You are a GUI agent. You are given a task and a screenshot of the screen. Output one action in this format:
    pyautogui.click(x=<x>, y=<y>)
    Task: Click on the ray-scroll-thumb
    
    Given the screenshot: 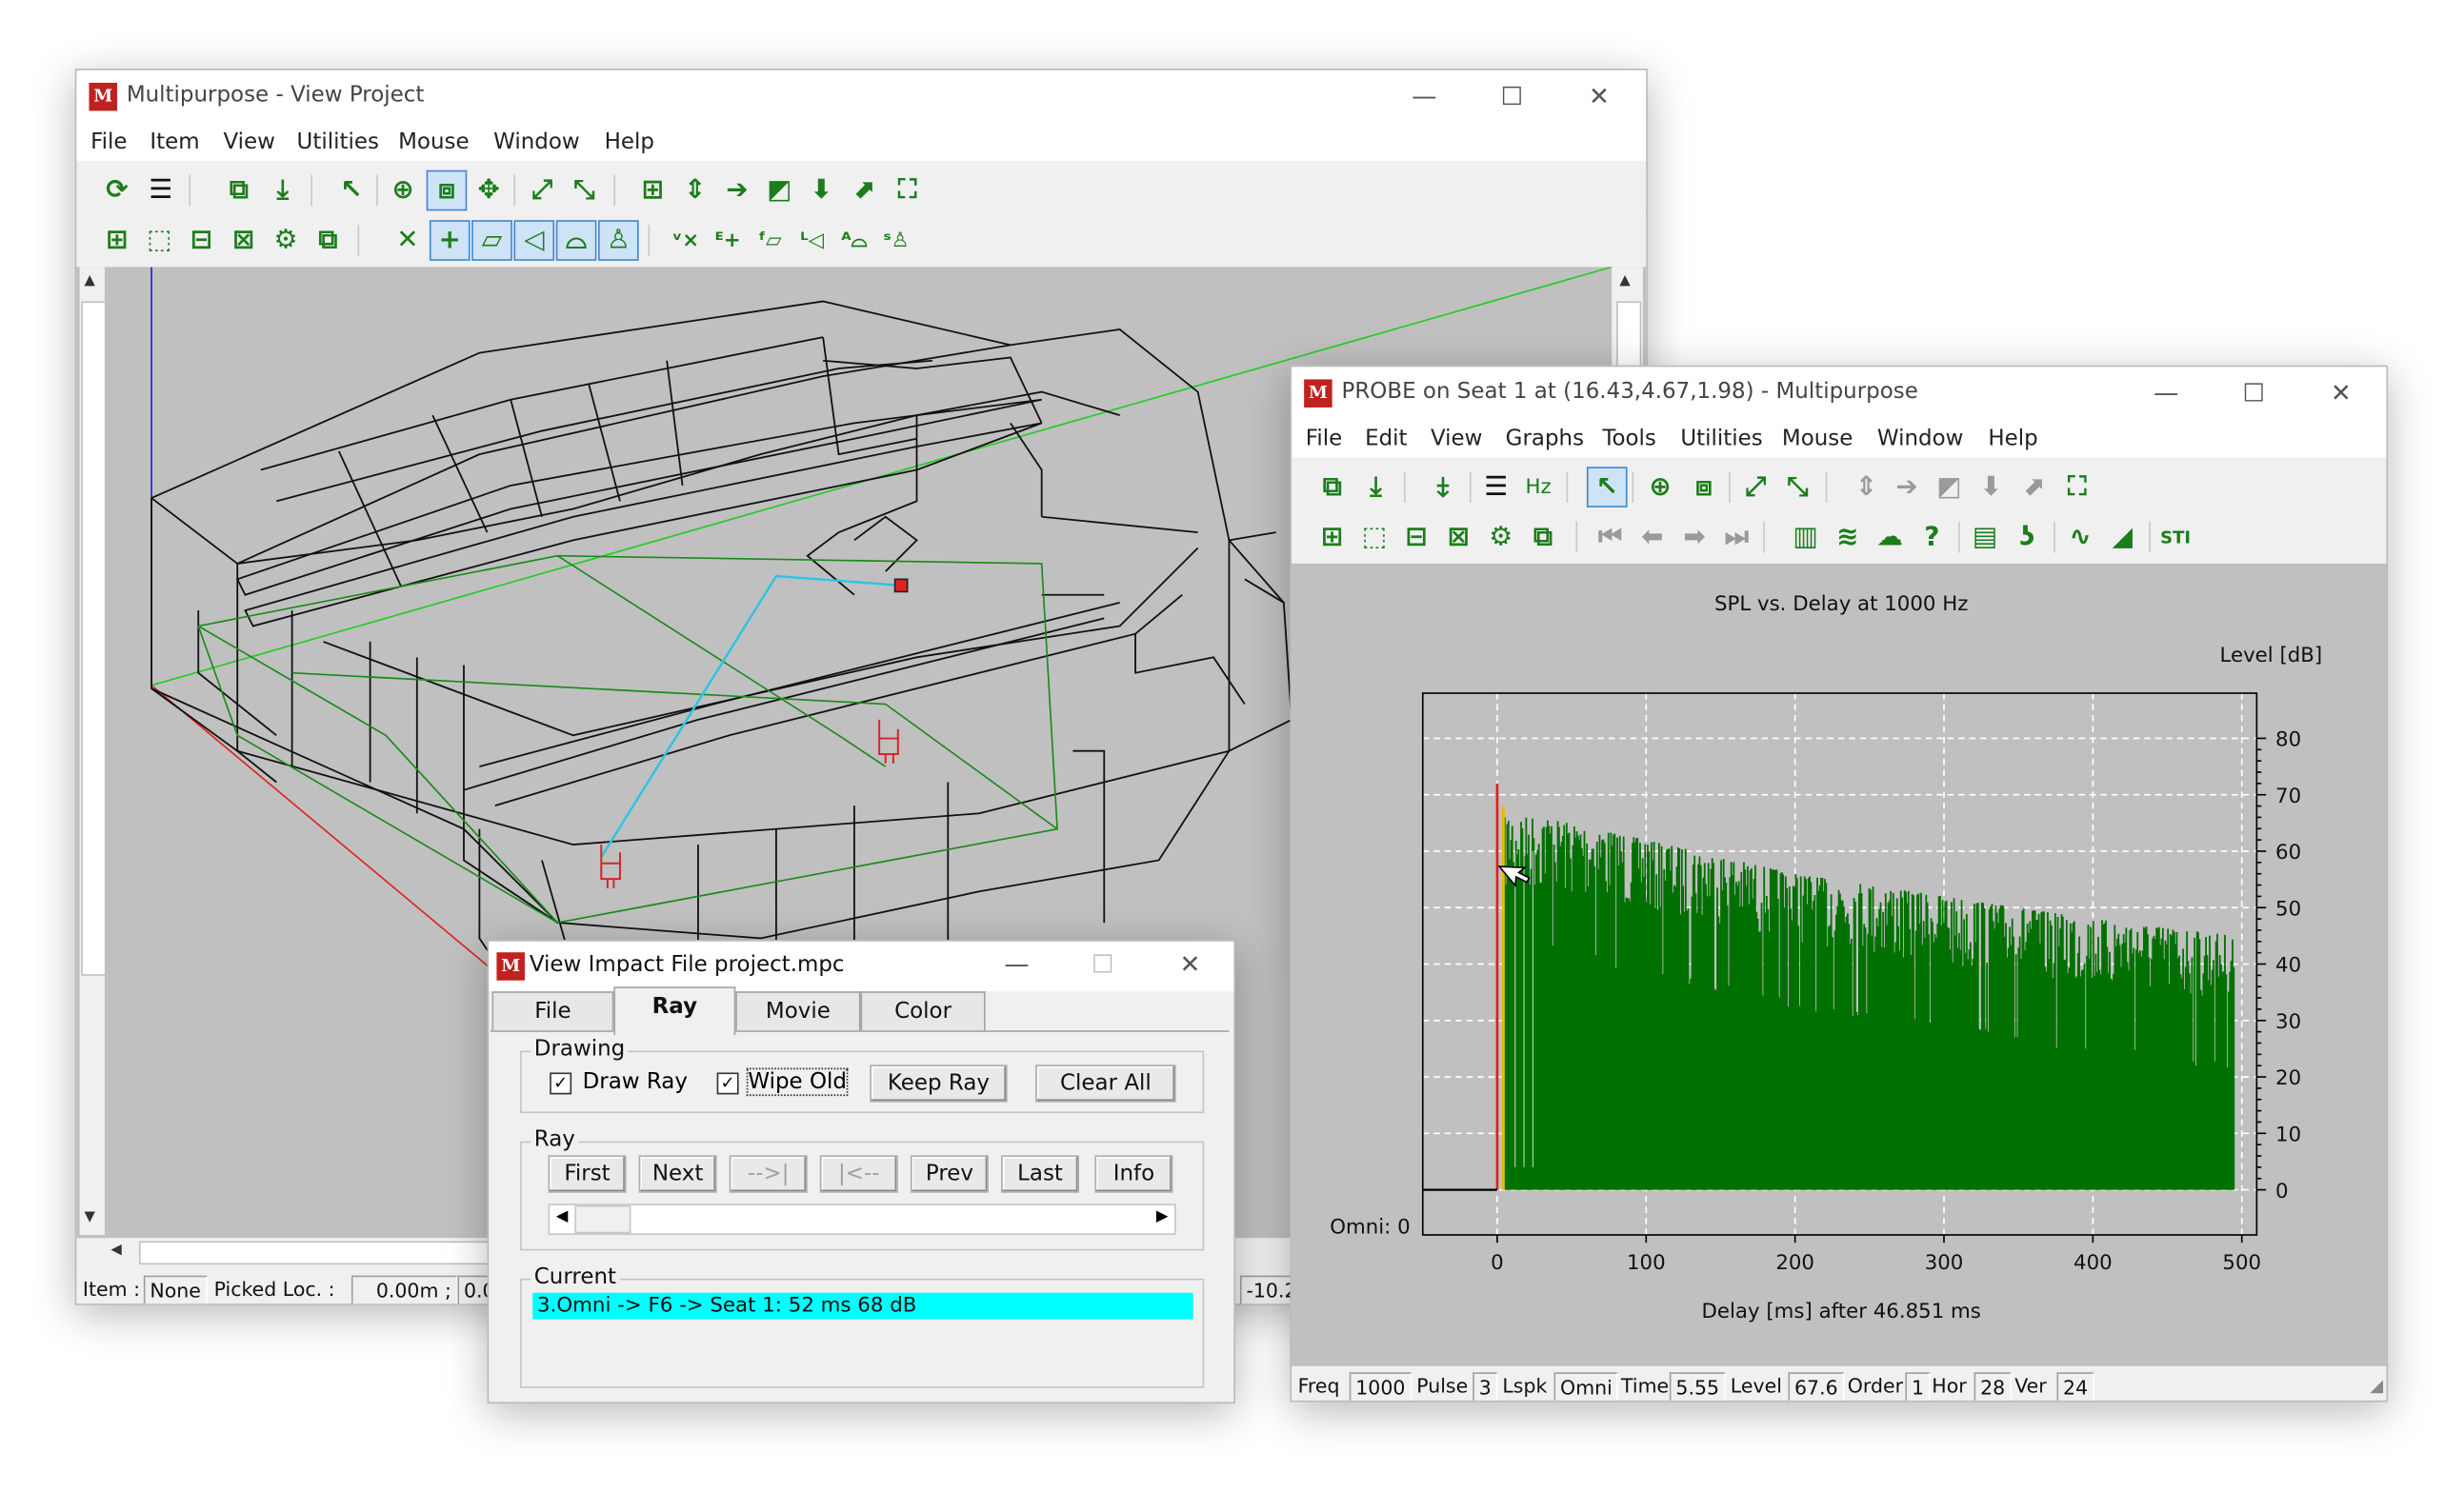 What is the action you would take?
    pyautogui.click(x=602, y=1219)
    